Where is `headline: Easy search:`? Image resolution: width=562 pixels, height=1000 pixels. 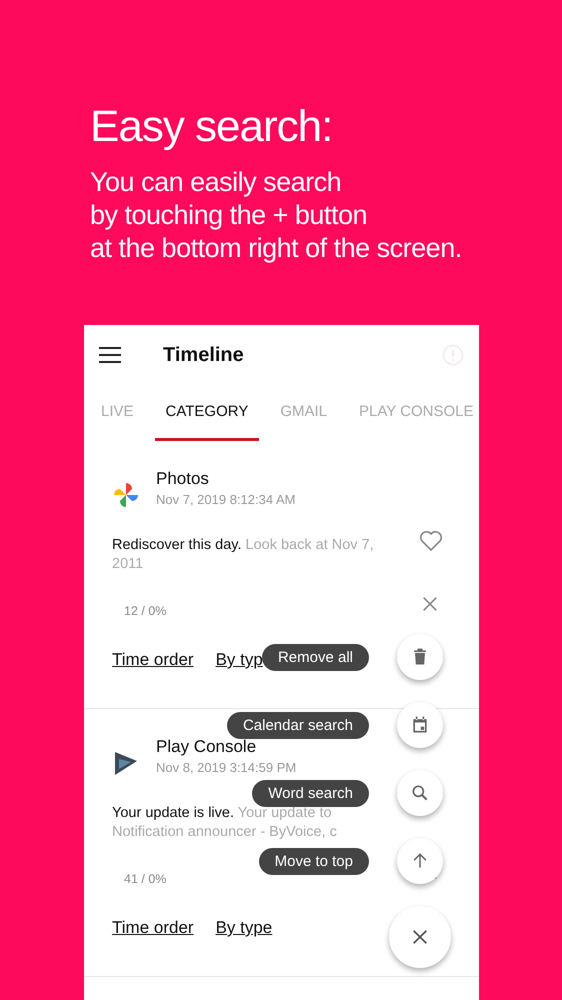
headline: Easy search: is located at coordinates (212, 127).